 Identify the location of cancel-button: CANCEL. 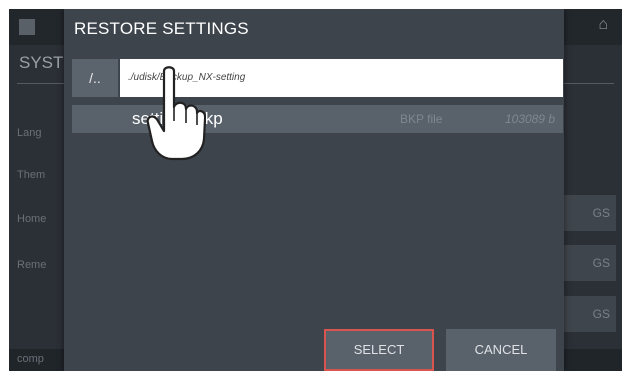
(501, 350).